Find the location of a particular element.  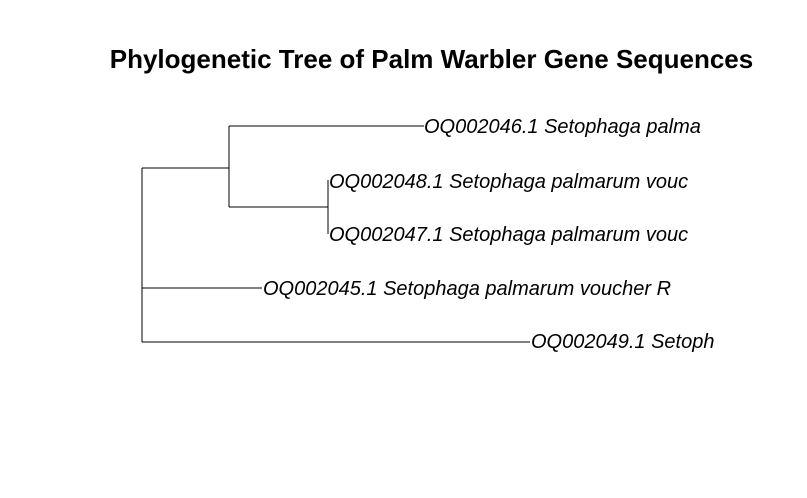

tip-label-oq002049: OQ002049.1 Setoph is located at coordinates (622, 342).